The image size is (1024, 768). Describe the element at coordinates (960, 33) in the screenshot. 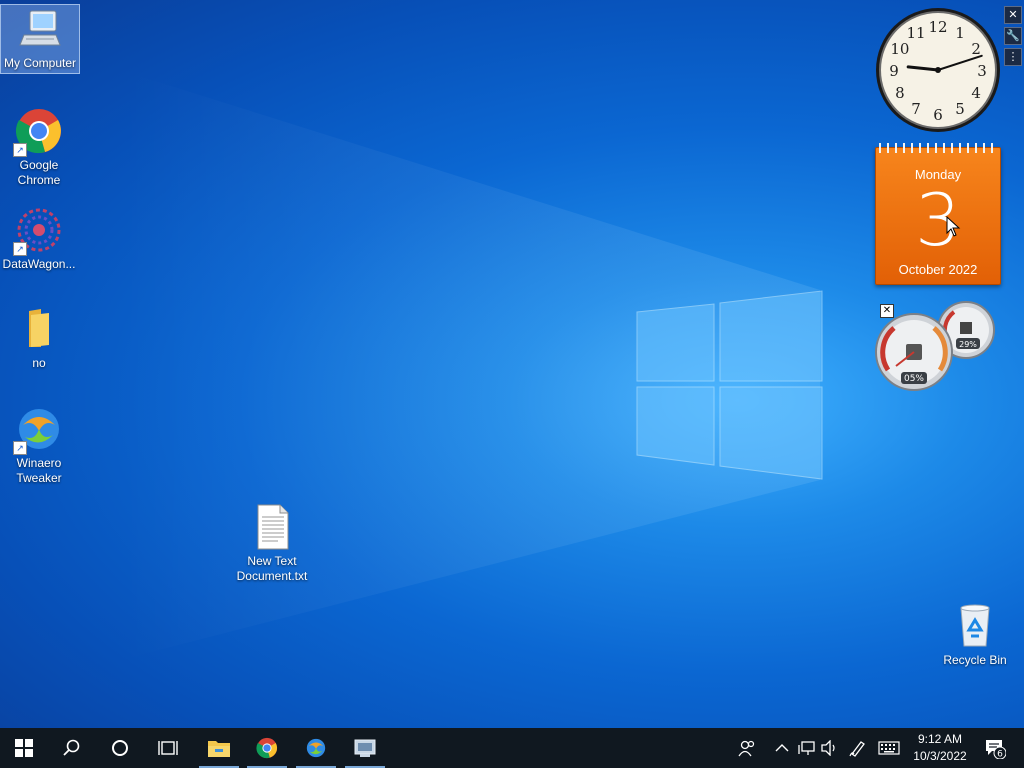

I see `clock-numeral: 1` at that location.